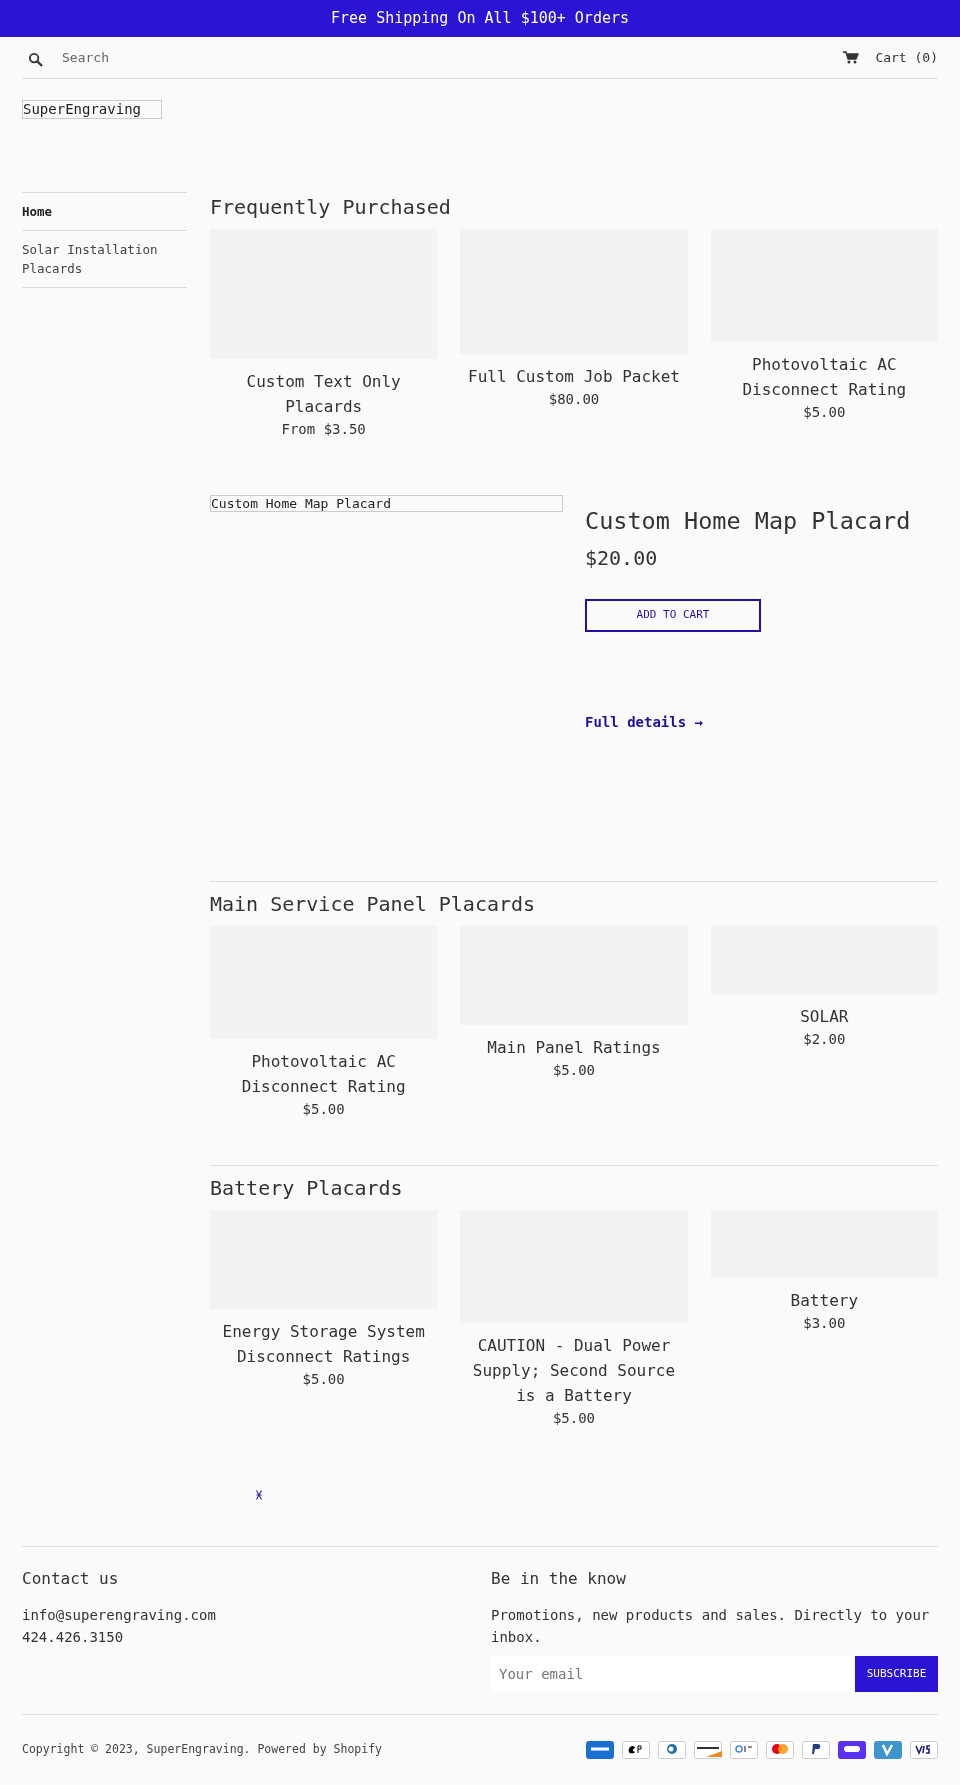 The width and height of the screenshot is (960, 1785). What do you see at coordinates (673, 616) in the screenshot?
I see `add-to-cart-button: ADD TO CART` at bounding box center [673, 616].